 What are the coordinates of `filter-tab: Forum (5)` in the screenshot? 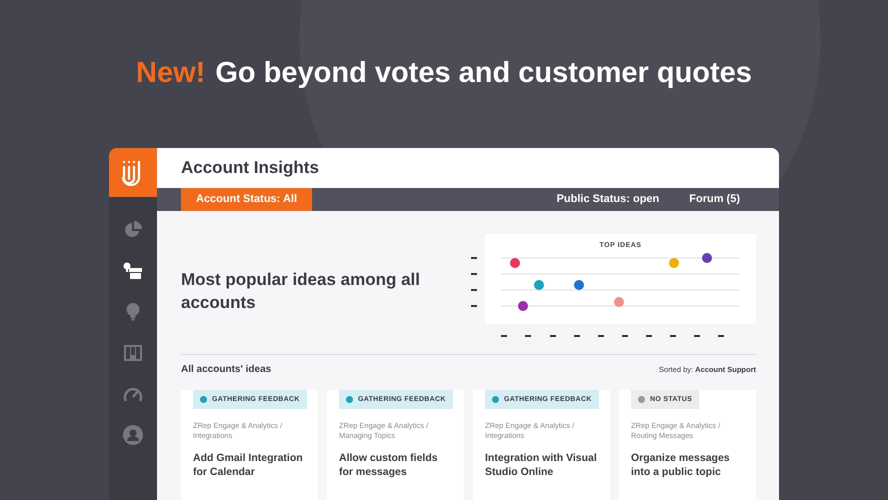 It's located at (714, 199).